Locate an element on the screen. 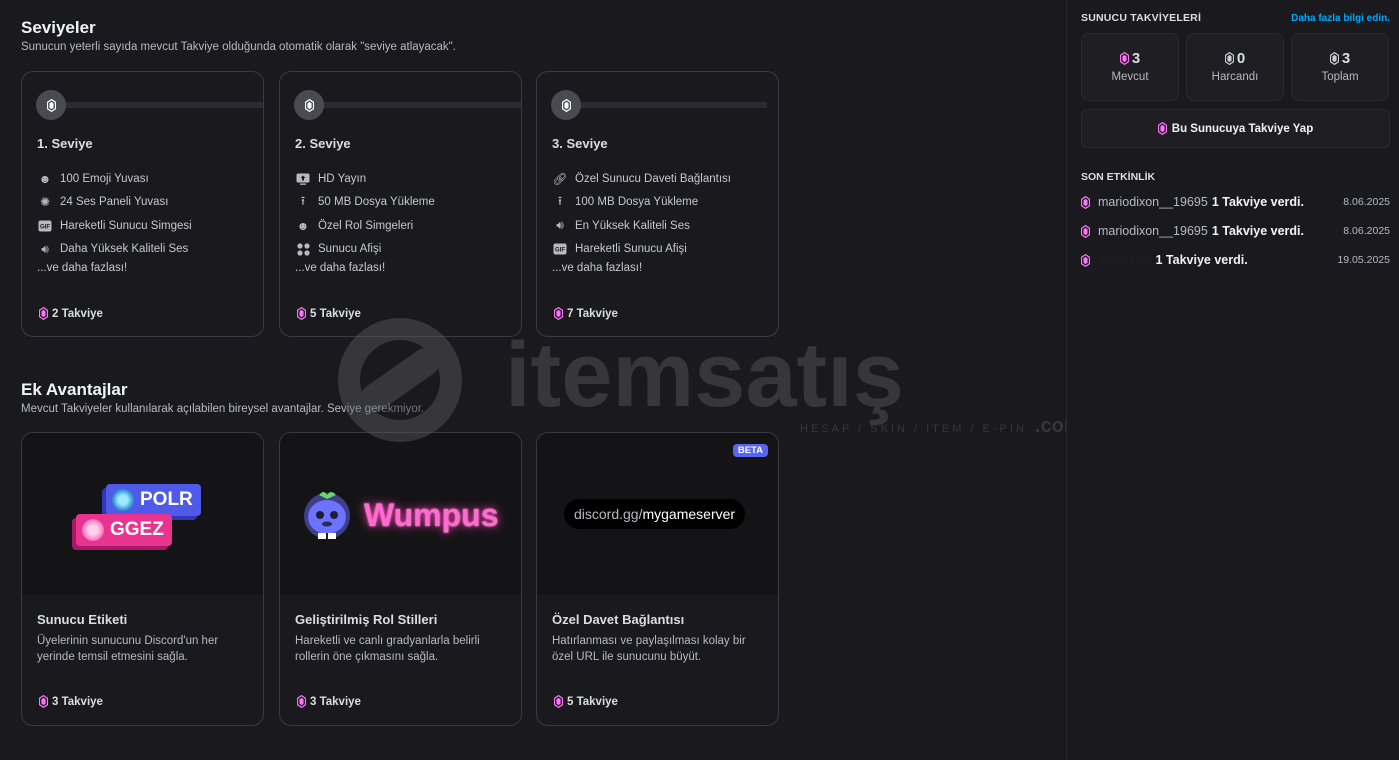 Image resolution: width=1399 pixels, height=760 pixels. stat-label: Mevcut is located at coordinates (1130, 77).